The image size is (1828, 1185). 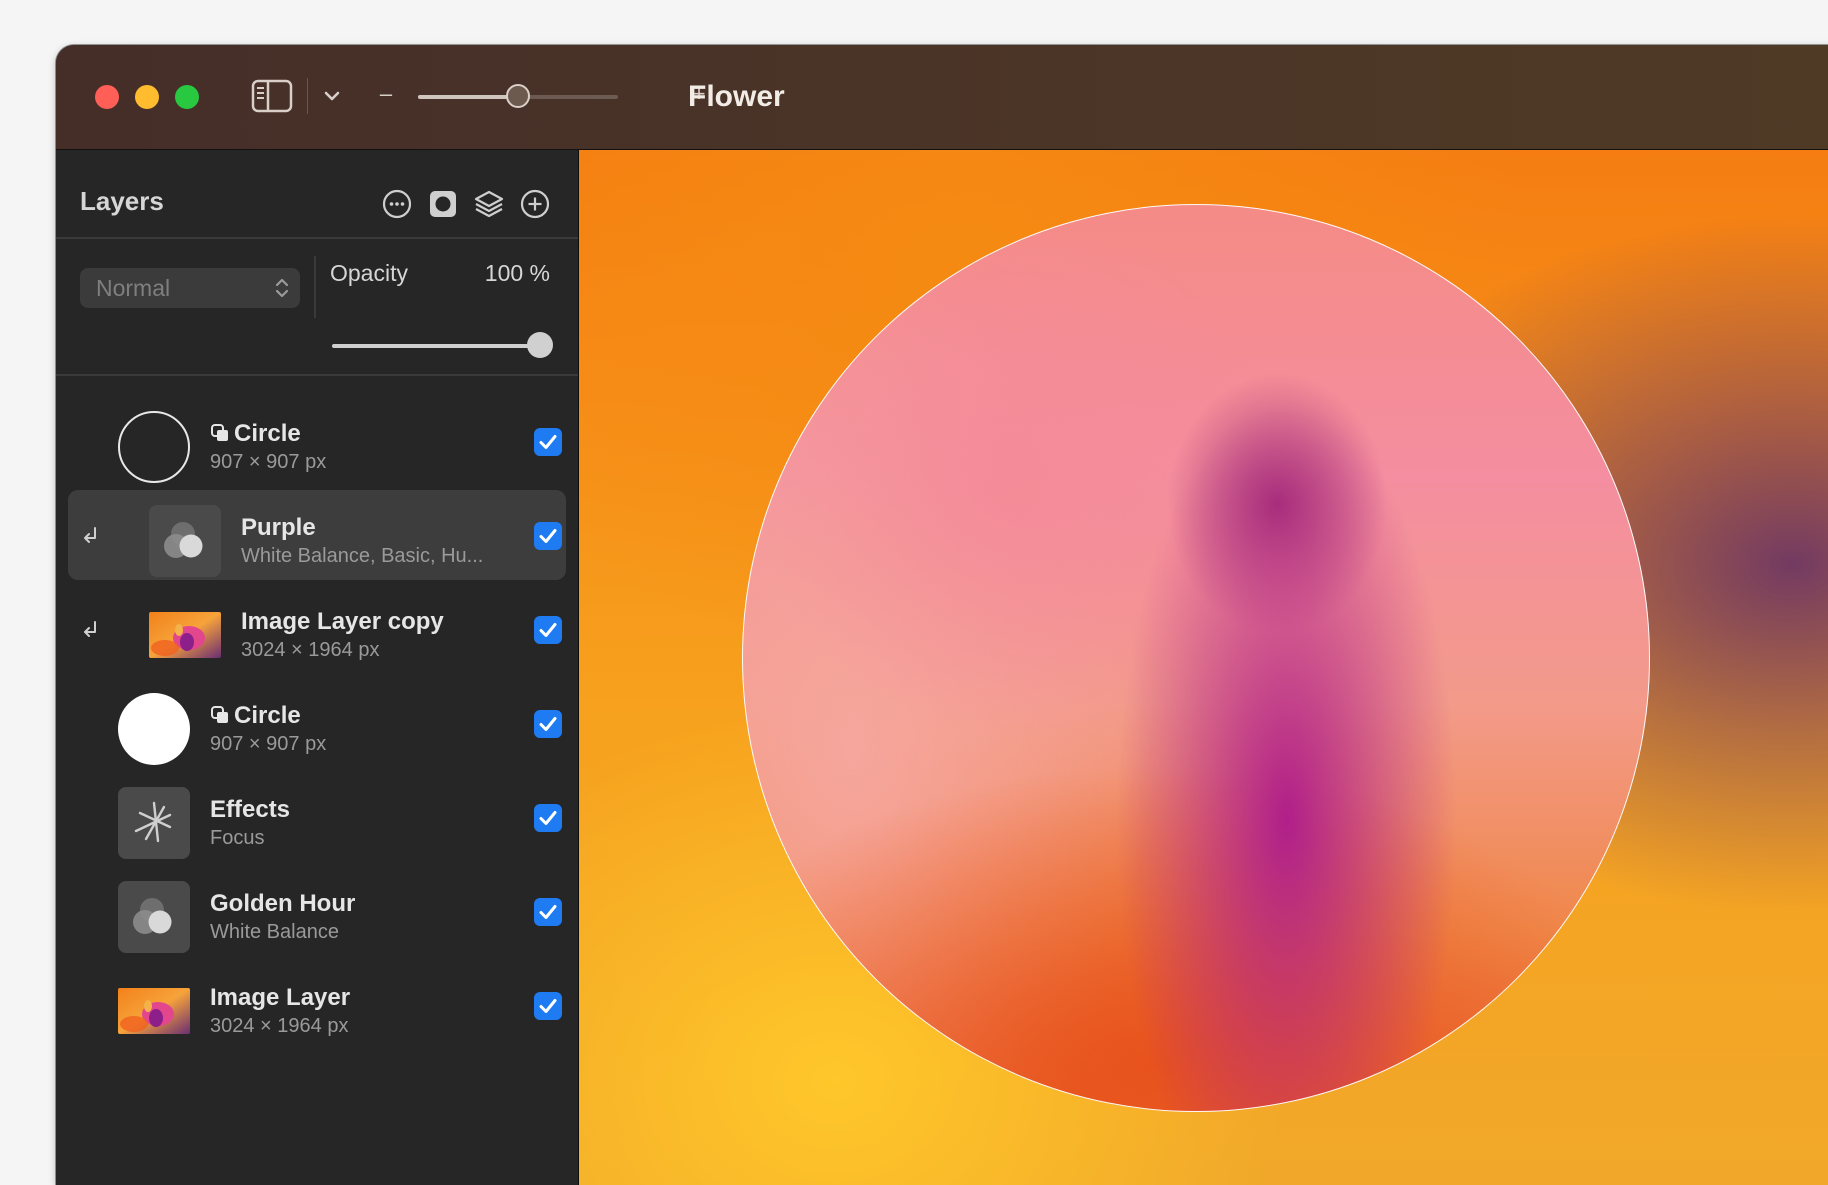 I want to click on layer-name: Image Layer copy, so click(x=342, y=622).